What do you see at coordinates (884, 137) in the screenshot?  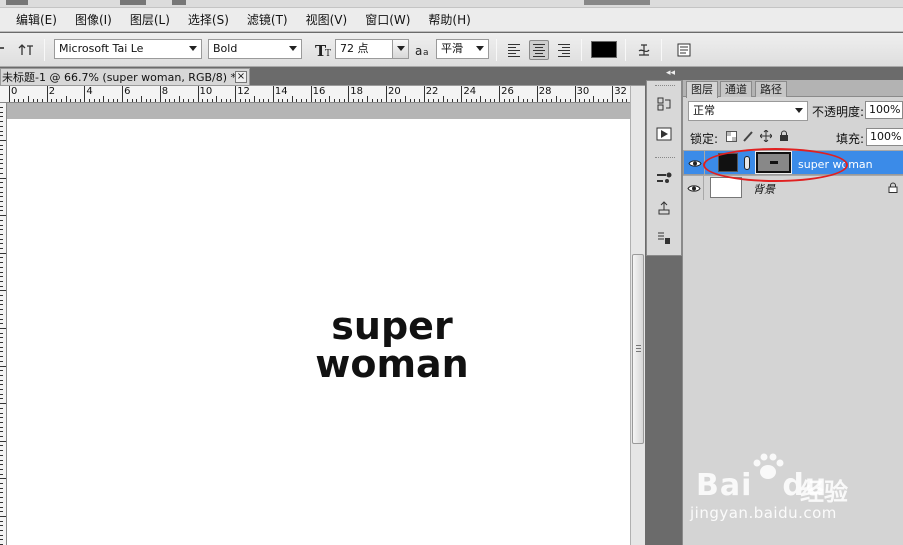 I see `fill-field: 100%` at bounding box center [884, 137].